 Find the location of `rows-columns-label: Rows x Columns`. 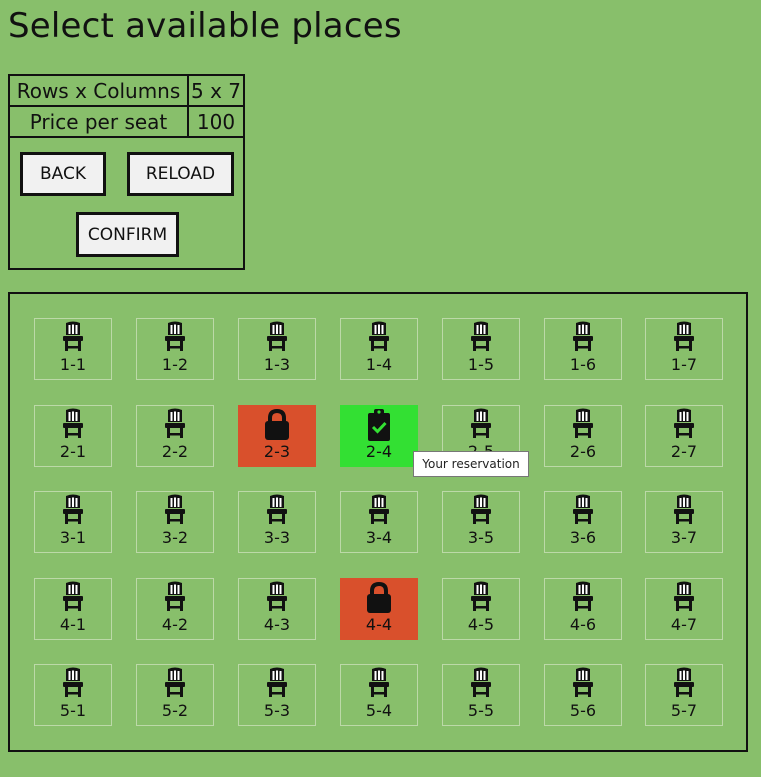

rows-columns-label: Rows x Columns is located at coordinates (99, 91).